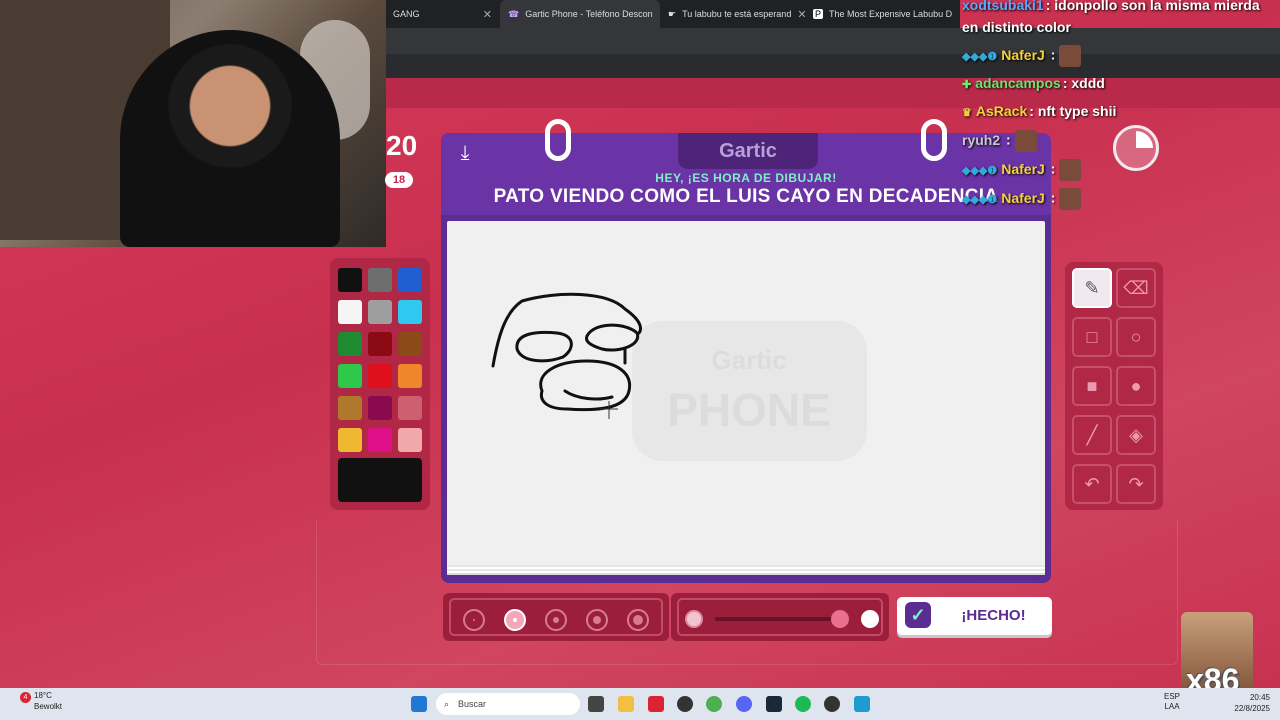 The height and width of the screenshot is (720, 1280). I want to click on color-palette, so click(380, 384).